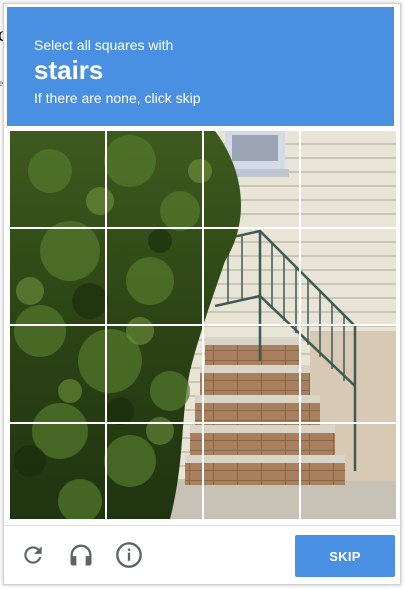 This screenshot has height=590, width=405. Describe the element at coordinates (251, 276) in the screenshot. I see `image-tile-r2-c3` at that location.